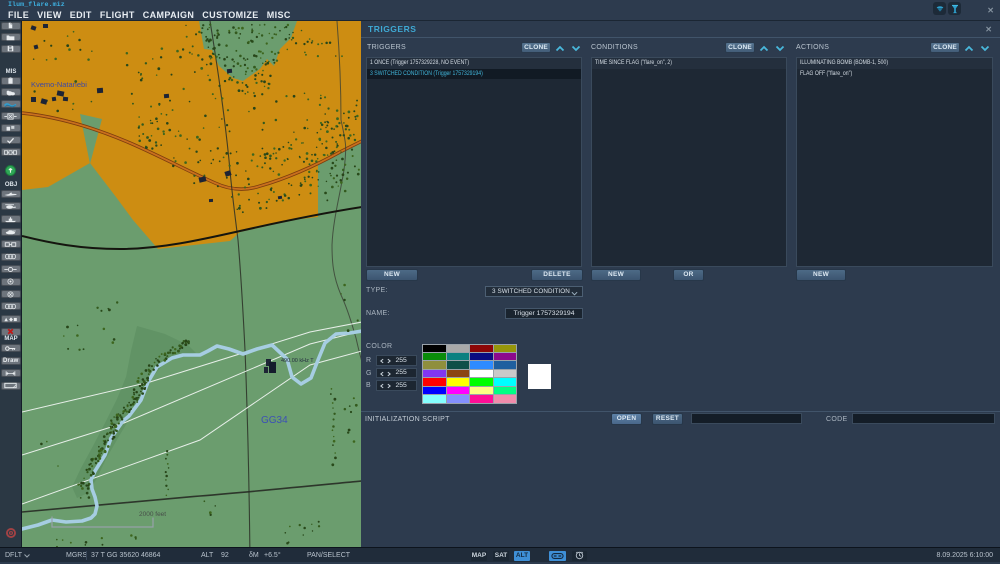 The image size is (1000, 564). What do you see at coordinates (274, 420) in the screenshot?
I see `svg-text: GG34` at bounding box center [274, 420].